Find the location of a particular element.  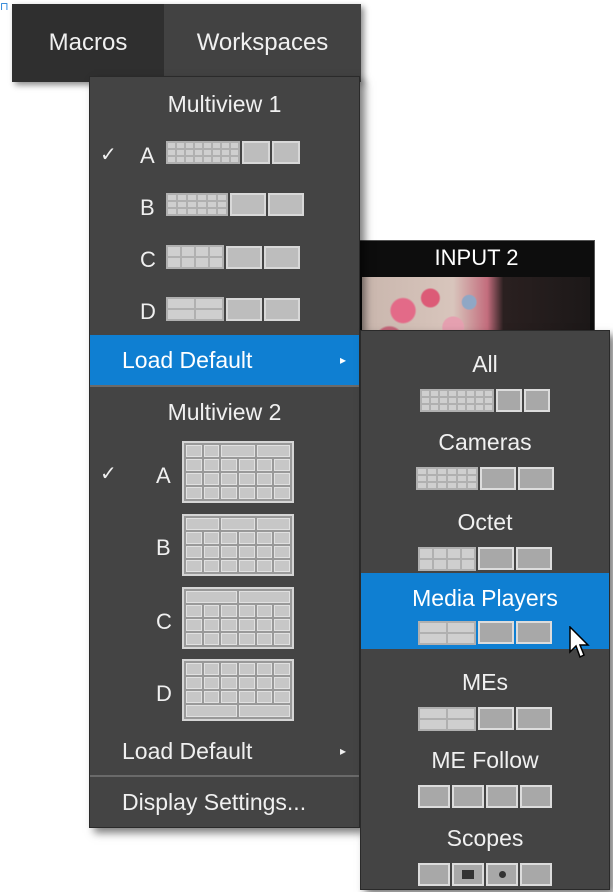

menu-workspaces: Workspaces is located at coordinates (262, 43).